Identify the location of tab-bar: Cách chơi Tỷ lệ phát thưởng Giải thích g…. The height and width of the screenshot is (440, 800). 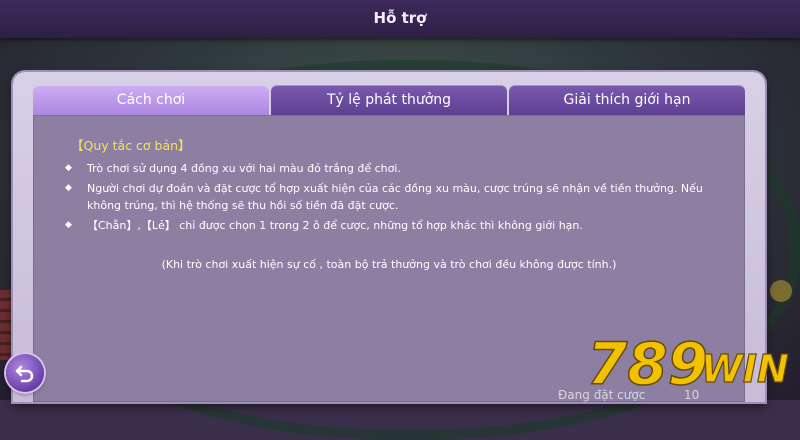
(389, 100).